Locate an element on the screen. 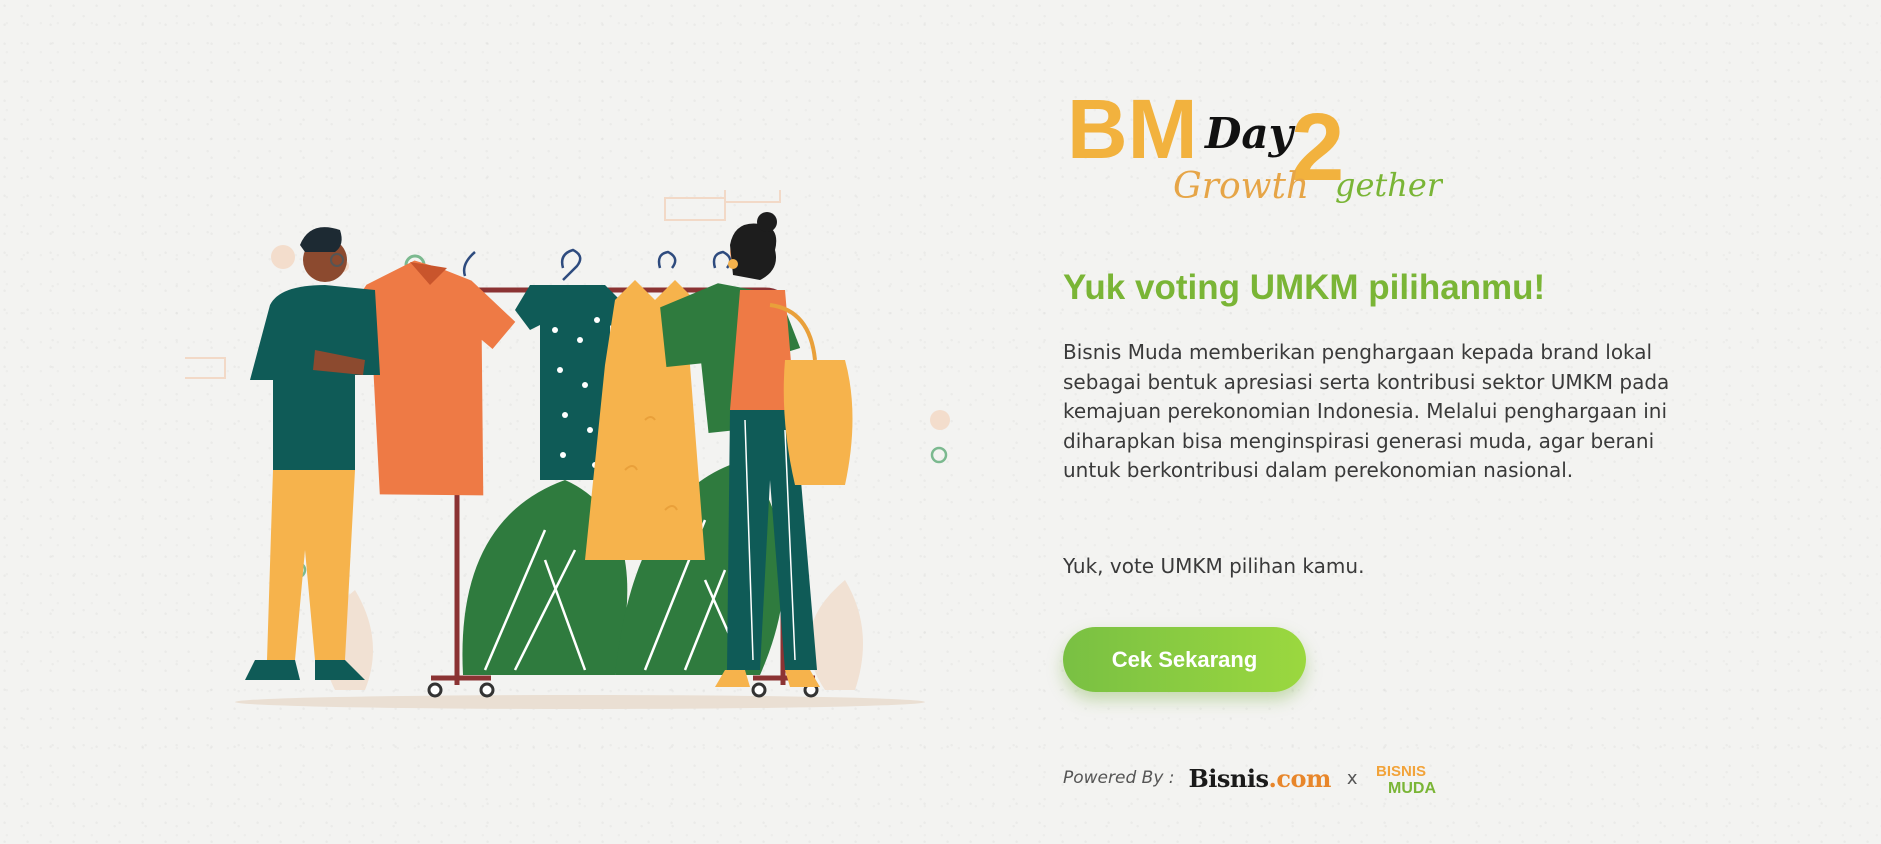 The image size is (1881, 844). bisnis-com-suffix: .com is located at coordinates (1300, 778).